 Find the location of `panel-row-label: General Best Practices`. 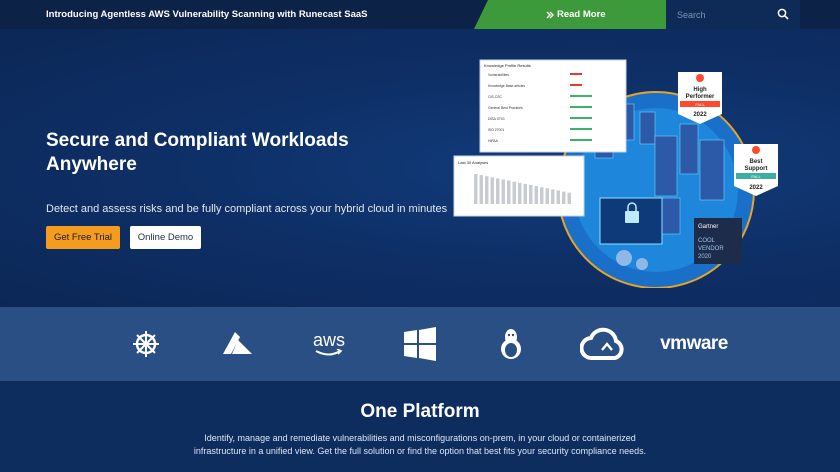

panel-row-label: General Best Practices is located at coordinates (505, 108).